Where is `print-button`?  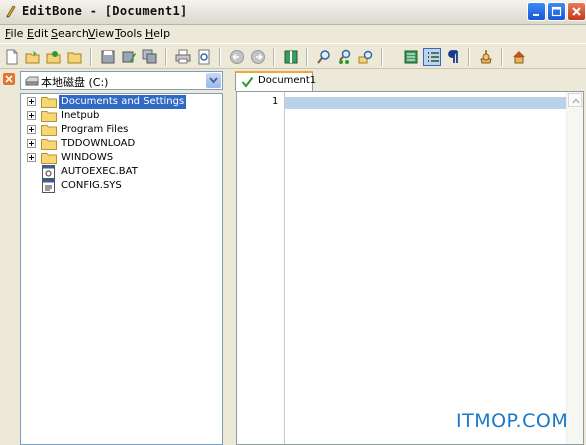 print-button is located at coordinates (183, 57).